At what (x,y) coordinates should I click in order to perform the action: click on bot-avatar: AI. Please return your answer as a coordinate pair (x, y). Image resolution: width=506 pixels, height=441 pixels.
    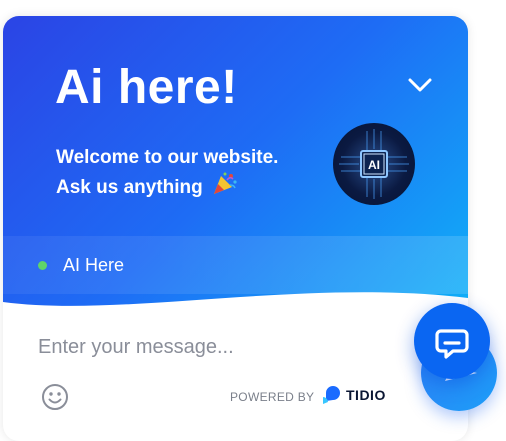
    Looking at the image, I should click on (374, 164).